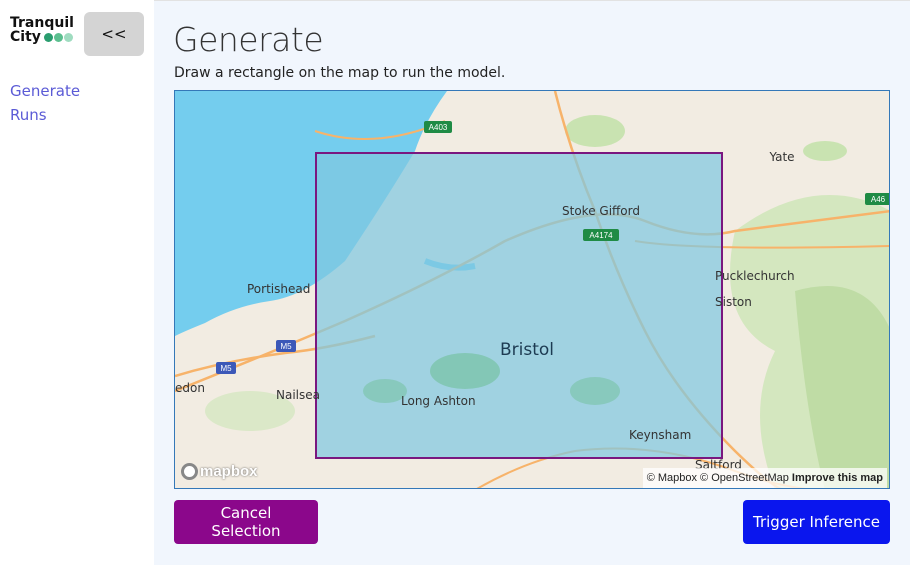 This screenshot has height=565, width=910. Describe the element at coordinates (298, 395) in the screenshot. I see `place-nailsea: Nailsea` at that location.